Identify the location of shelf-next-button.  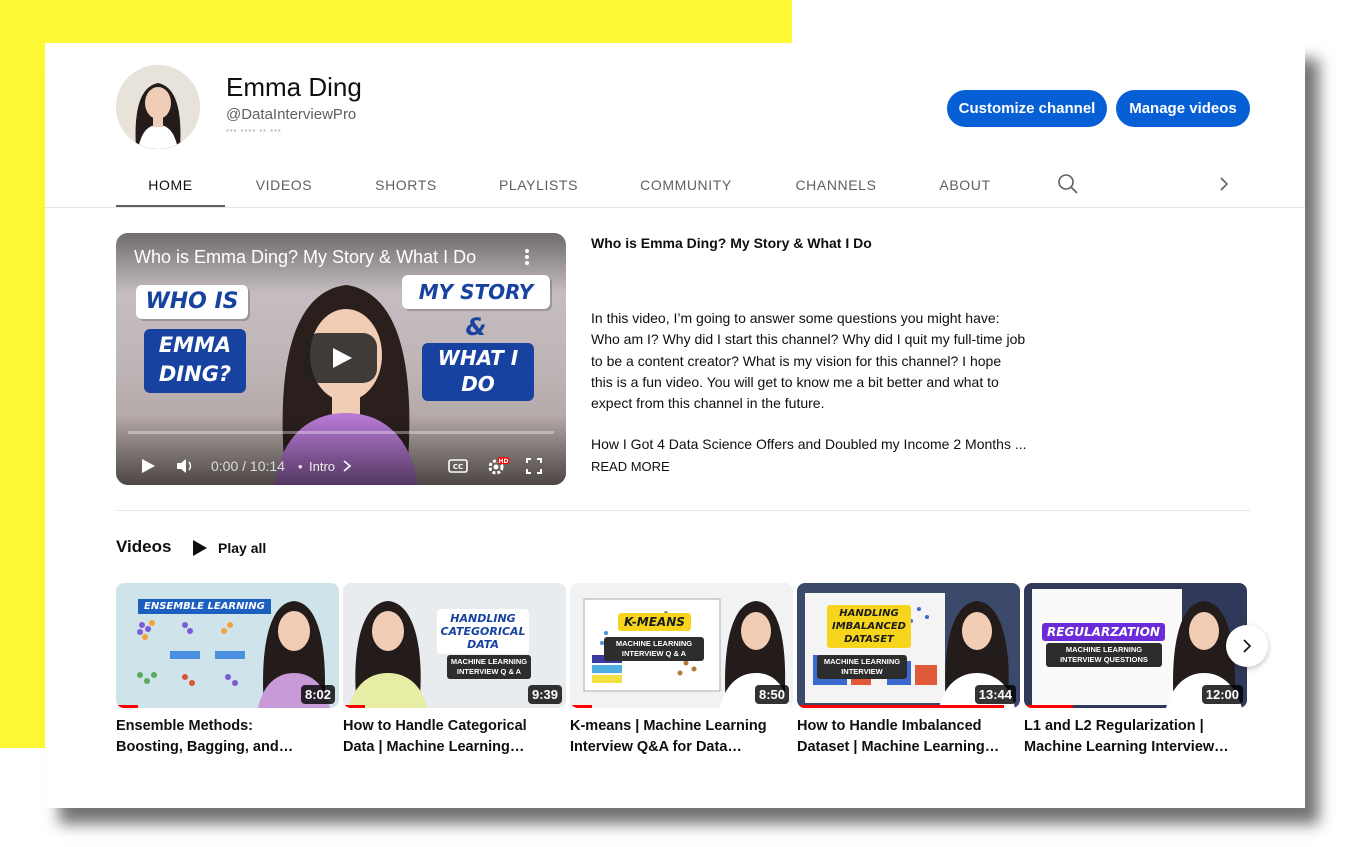
(1247, 646).